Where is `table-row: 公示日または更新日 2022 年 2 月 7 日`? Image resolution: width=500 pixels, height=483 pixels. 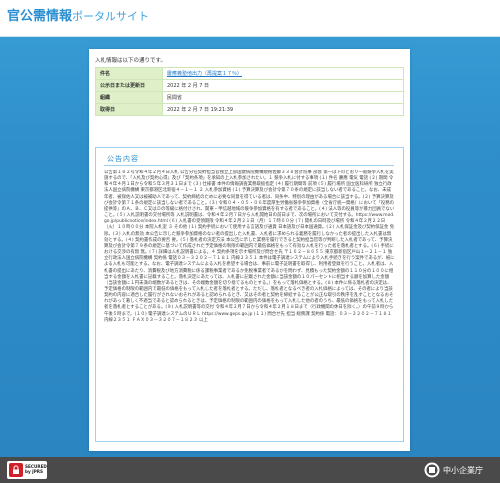
table-row: 公示日または更新日 2022 年 2 月 7 日 is located at coordinates (249, 85).